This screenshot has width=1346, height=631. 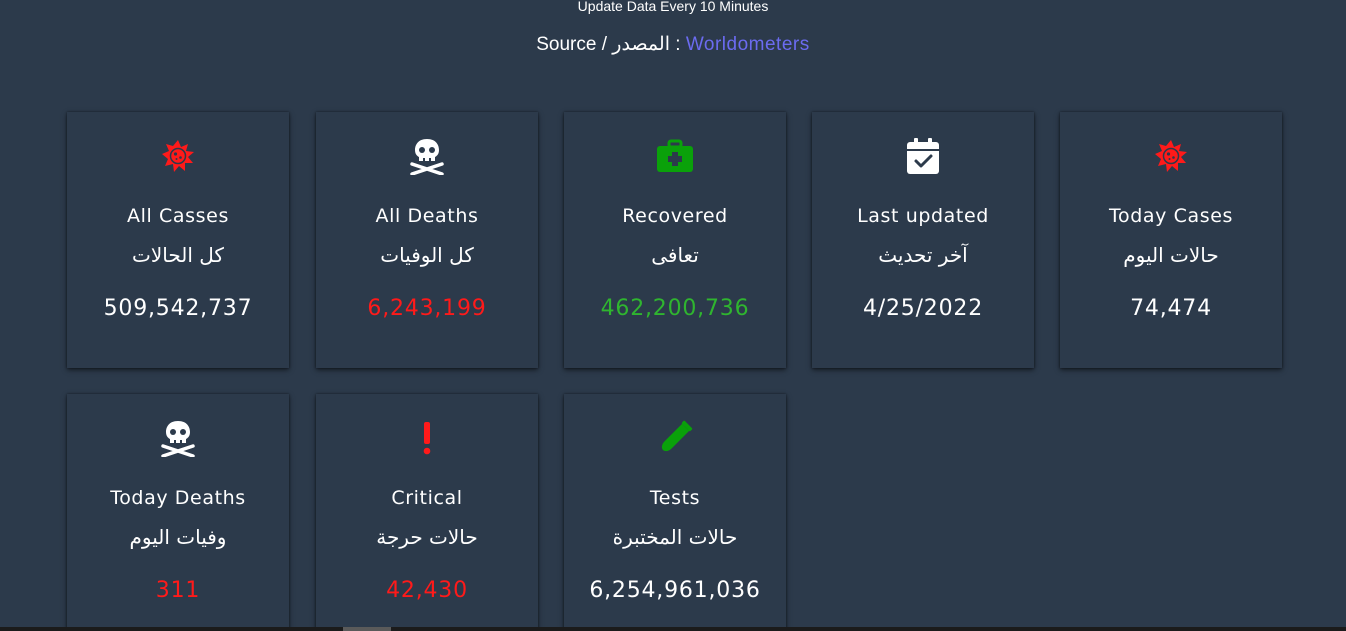 I want to click on horizontal-scrollbar, so click(x=673, y=629).